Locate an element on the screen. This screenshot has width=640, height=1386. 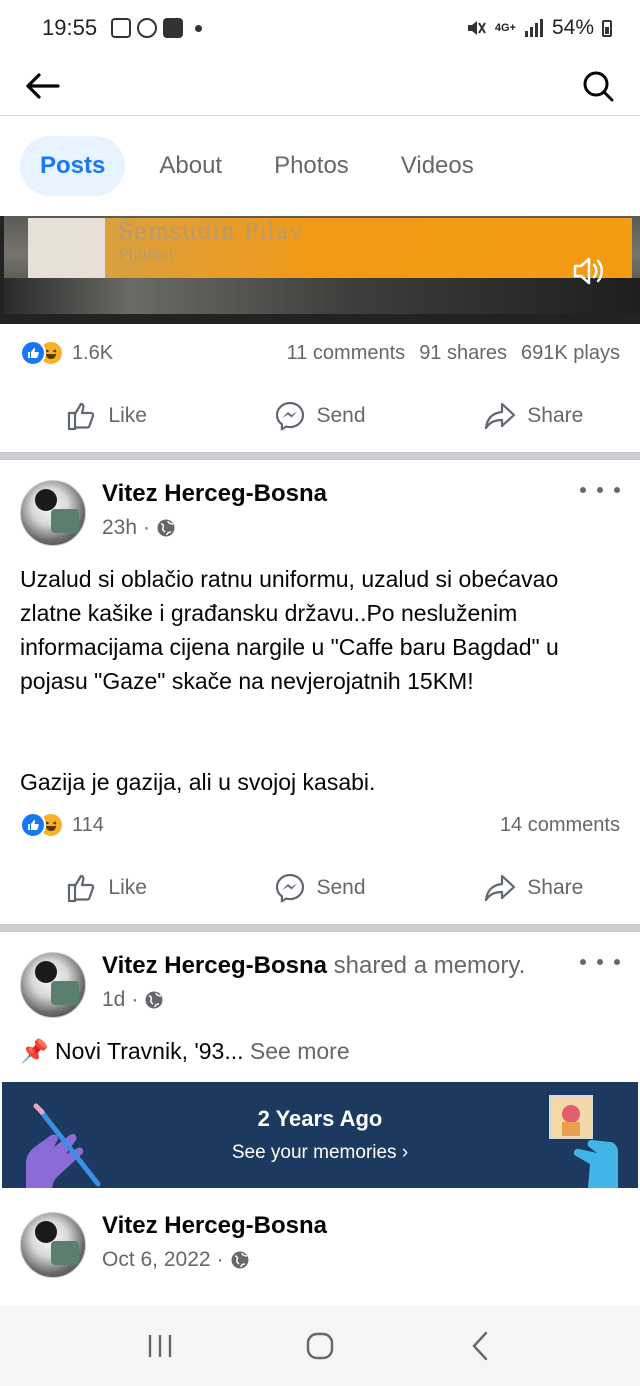
see-more-link: See more is located at coordinates (297, 1051).